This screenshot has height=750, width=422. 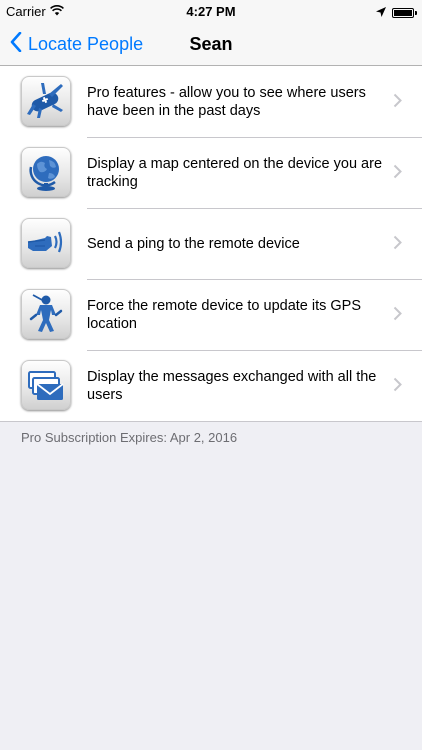 I want to click on list-item-send-ping: Send a ping to the remote device, so click(x=211, y=243).